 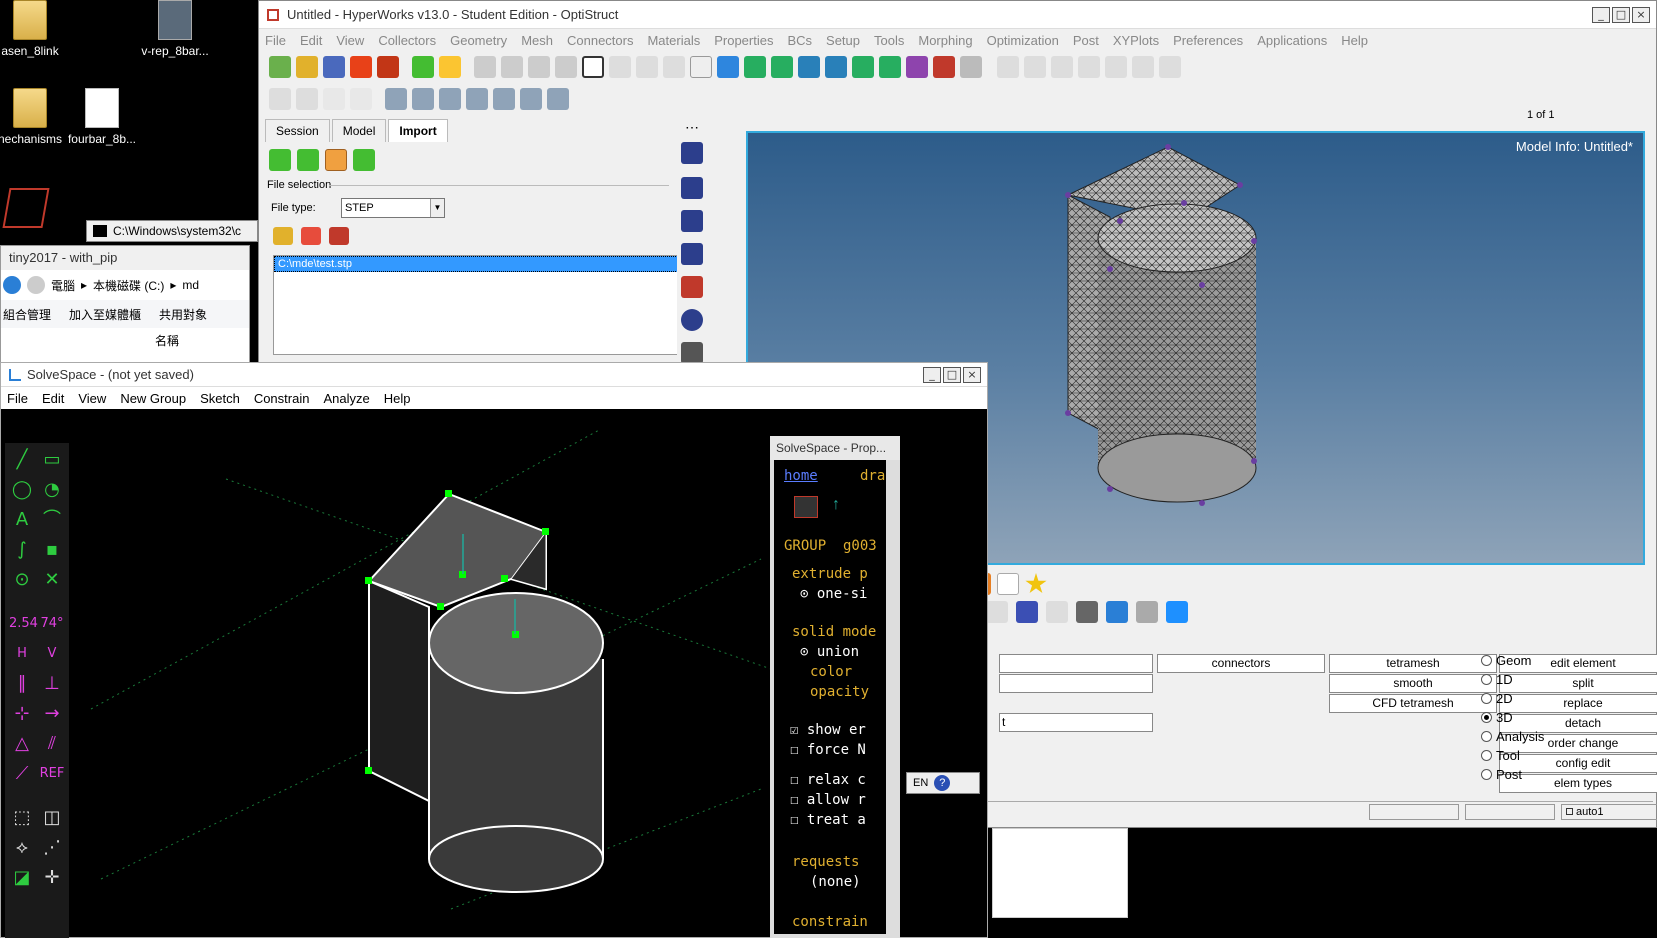 What do you see at coordinates (1023, 40) in the screenshot?
I see `menu-optimization: Optimization` at bounding box center [1023, 40].